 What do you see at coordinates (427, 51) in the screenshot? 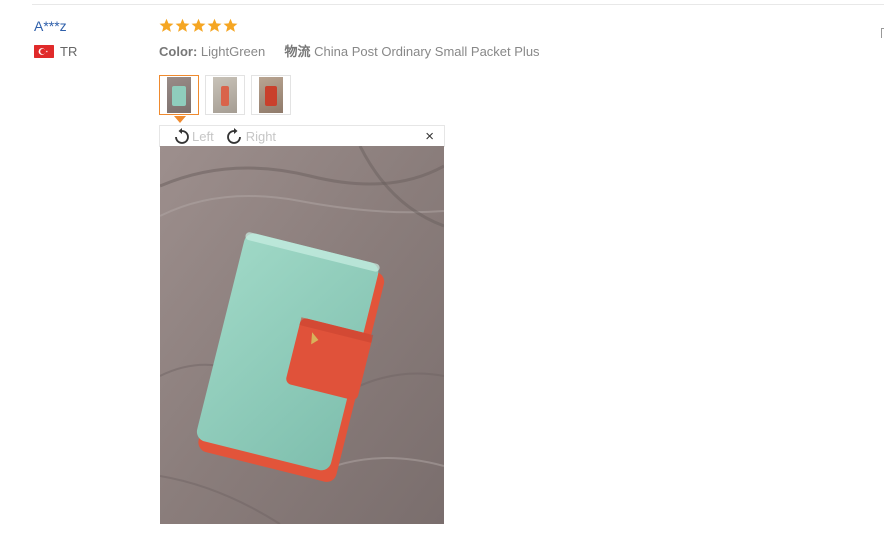
I see `spec-shipping-value: China Post Ordinary Small Packet Plus` at bounding box center [427, 51].